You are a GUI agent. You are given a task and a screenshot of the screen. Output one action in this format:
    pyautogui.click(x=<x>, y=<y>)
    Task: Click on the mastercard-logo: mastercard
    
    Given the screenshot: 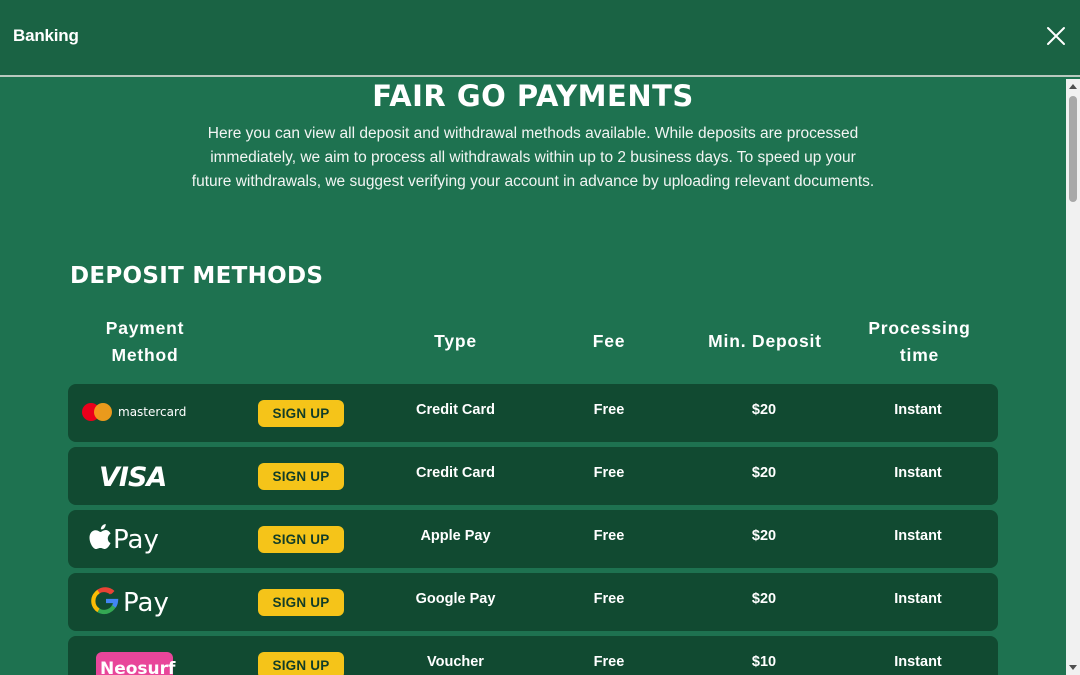 What is the action you would take?
    pyautogui.click(x=134, y=412)
    